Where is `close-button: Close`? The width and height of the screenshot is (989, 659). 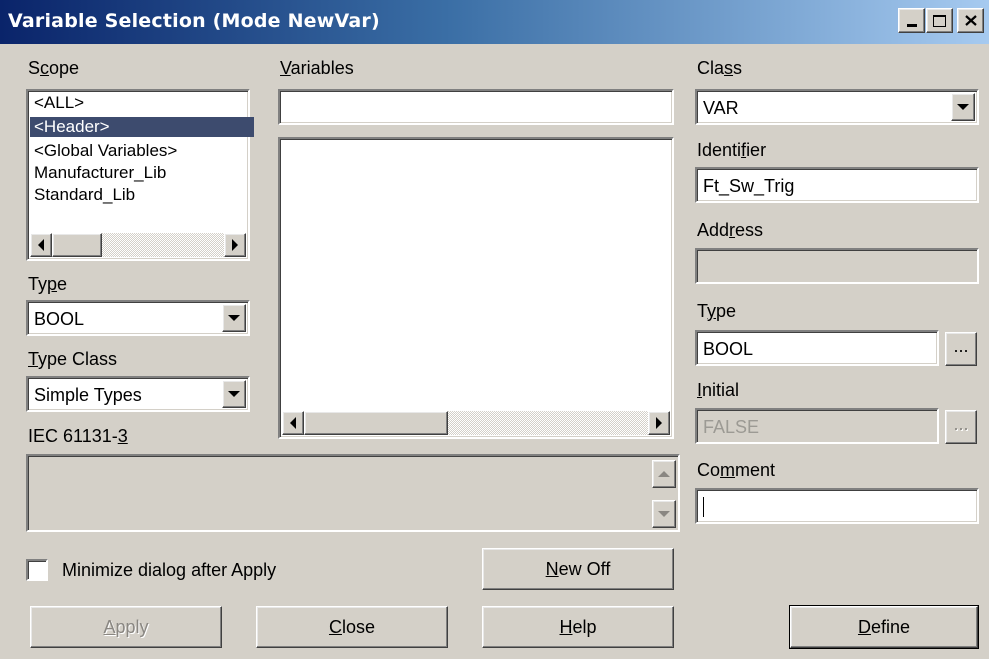 close-button: Close is located at coordinates (352, 627).